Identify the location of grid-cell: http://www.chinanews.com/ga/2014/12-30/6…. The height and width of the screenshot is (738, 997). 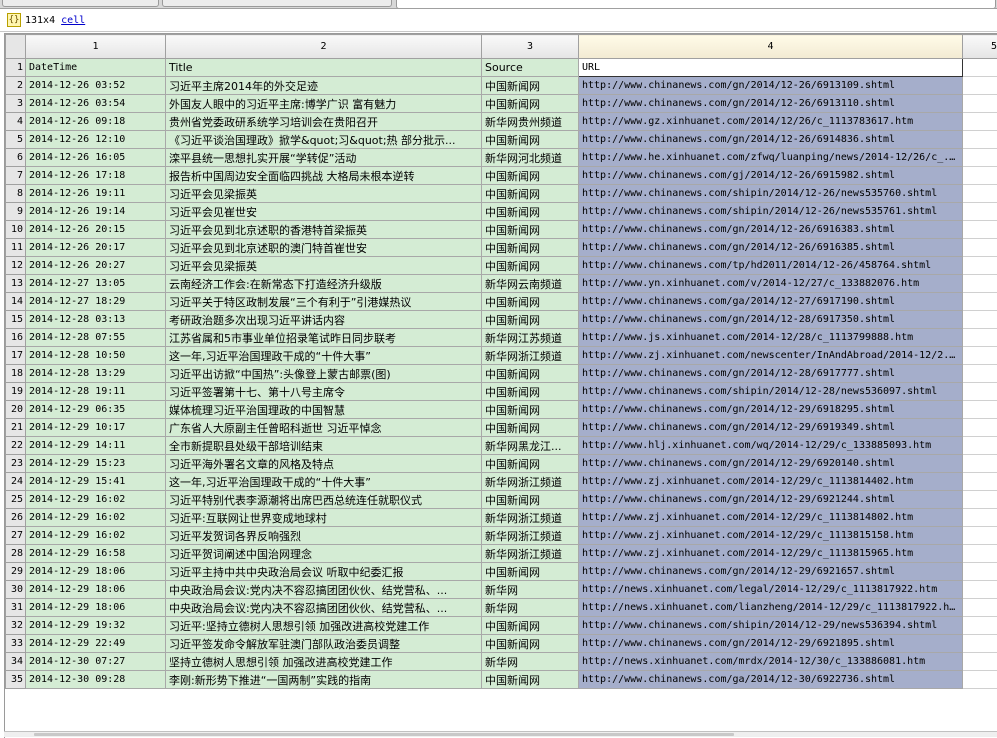
(771, 680).